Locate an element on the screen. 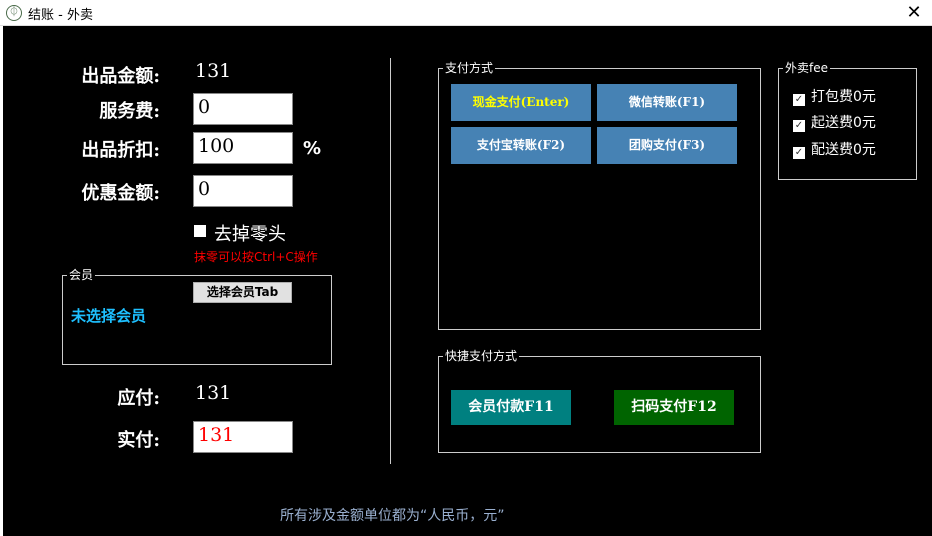  scan-pay-button: 扫码支付F12 is located at coordinates (674, 407).